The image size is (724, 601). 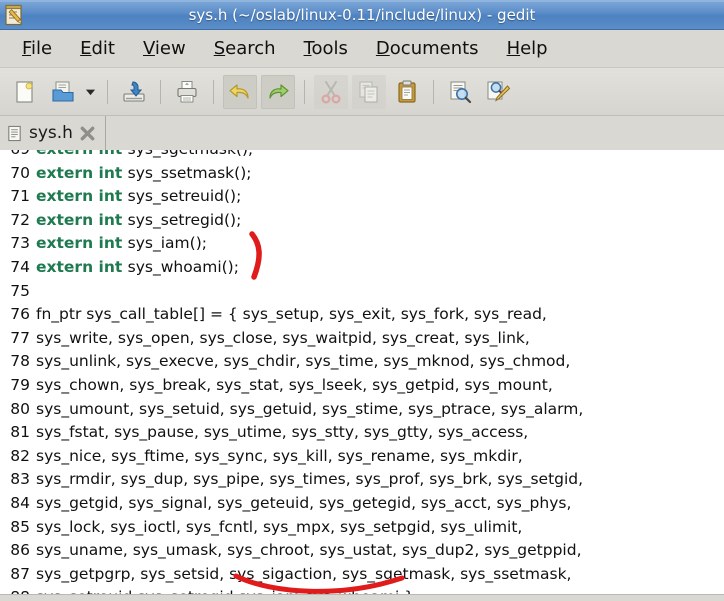 What do you see at coordinates (189, 172) in the screenshot?
I see `code-text: sys_ssetmask();` at bounding box center [189, 172].